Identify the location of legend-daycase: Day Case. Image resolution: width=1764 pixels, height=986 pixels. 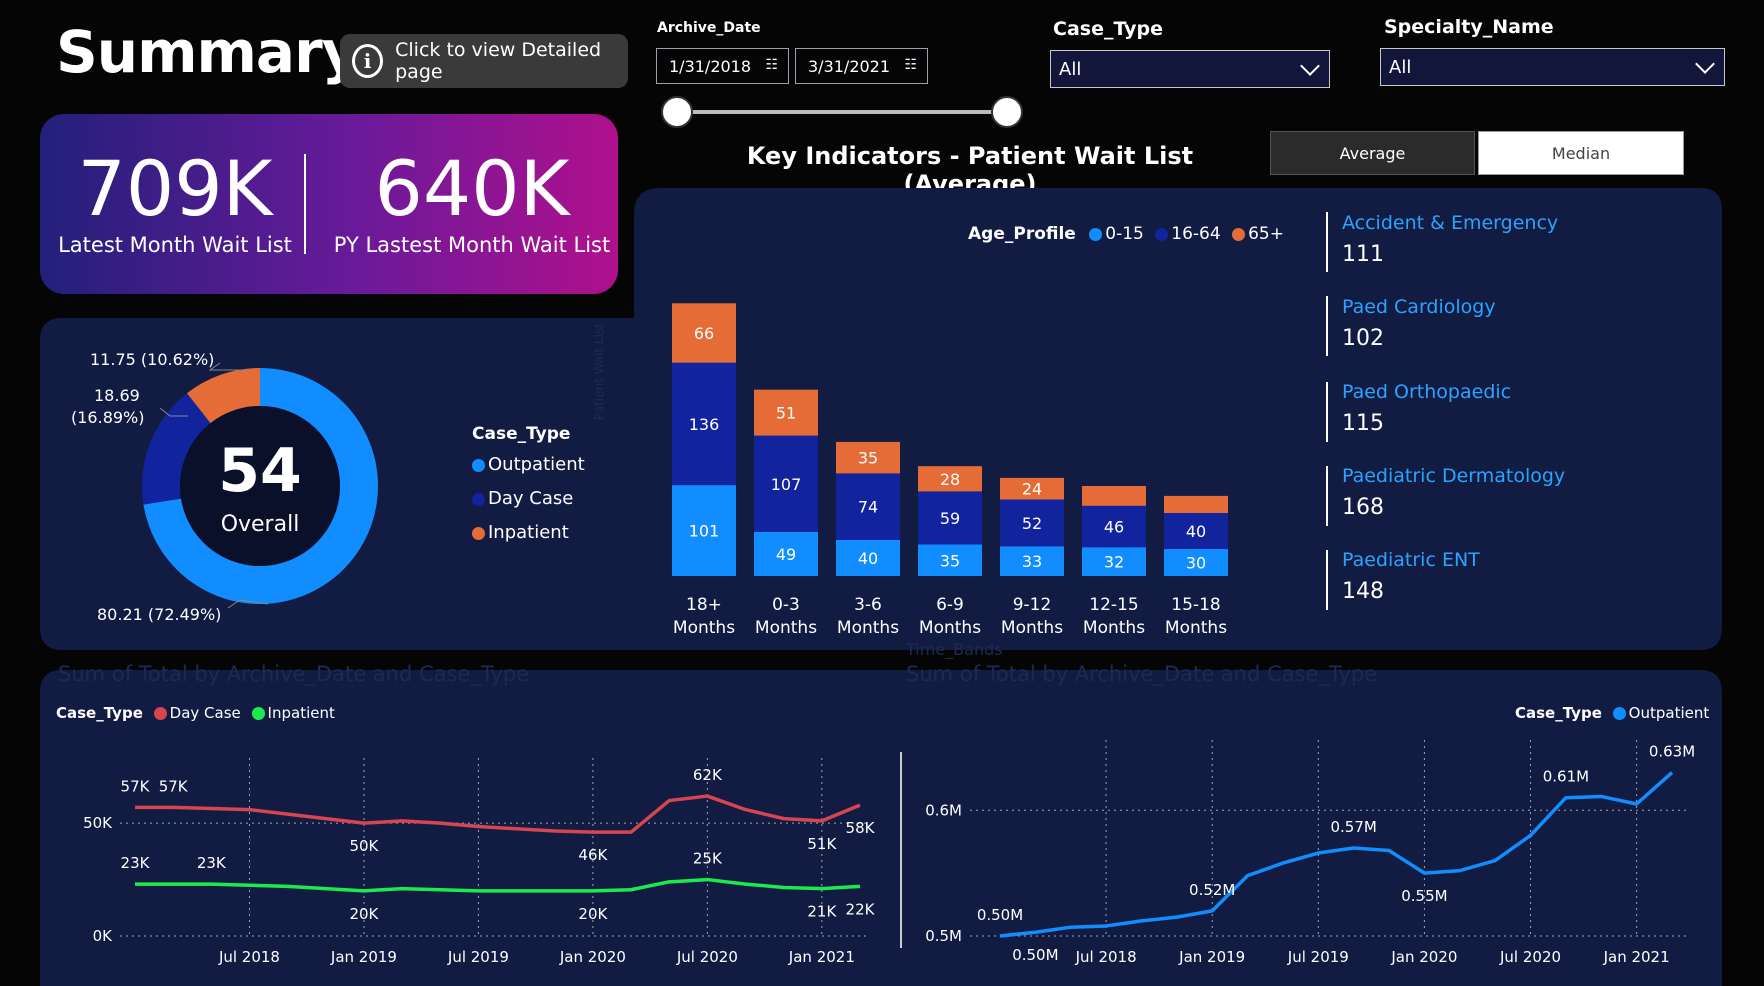
(522, 498).